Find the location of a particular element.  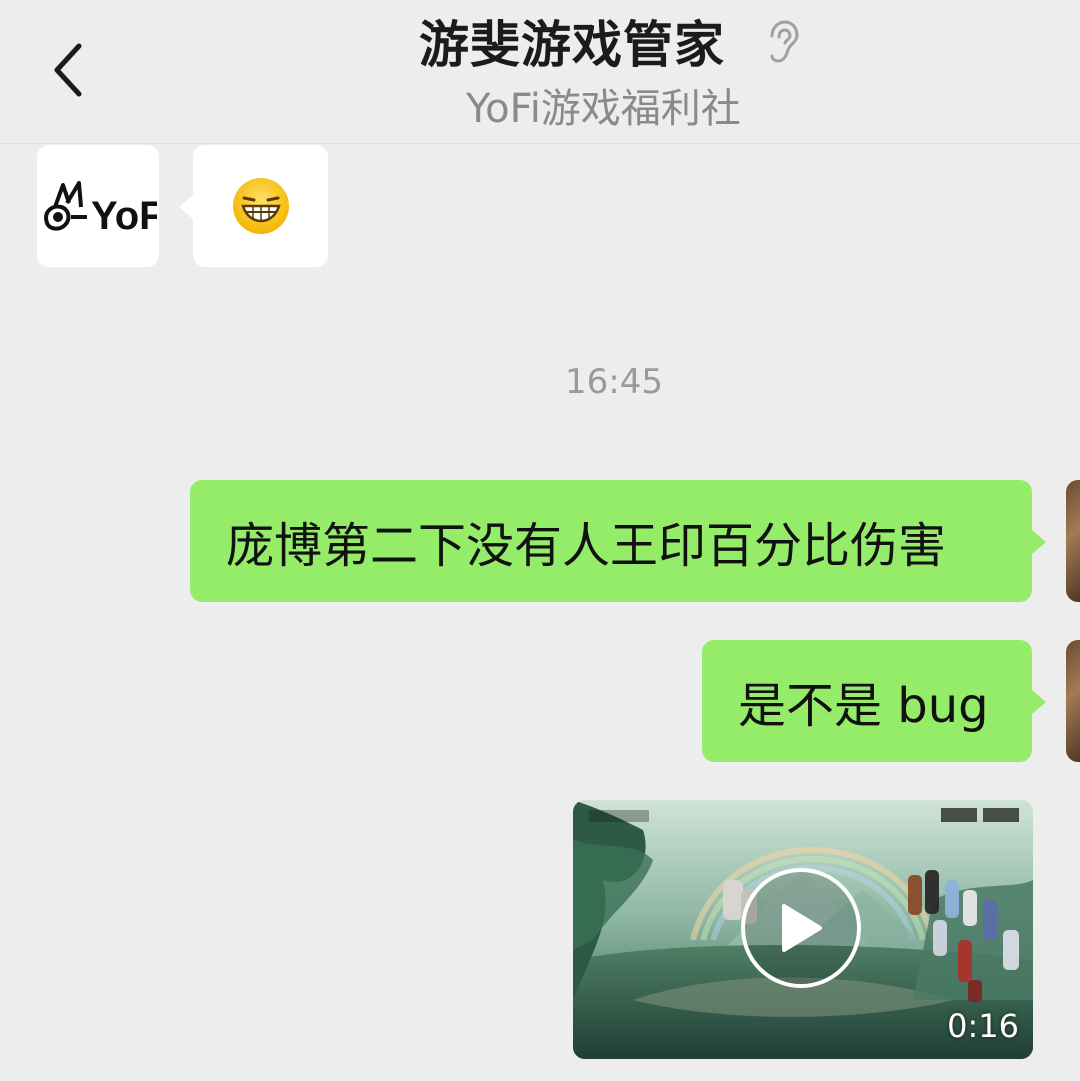

chat-title-wrap: 游斐游戏管家 is located at coordinates (572, 41).